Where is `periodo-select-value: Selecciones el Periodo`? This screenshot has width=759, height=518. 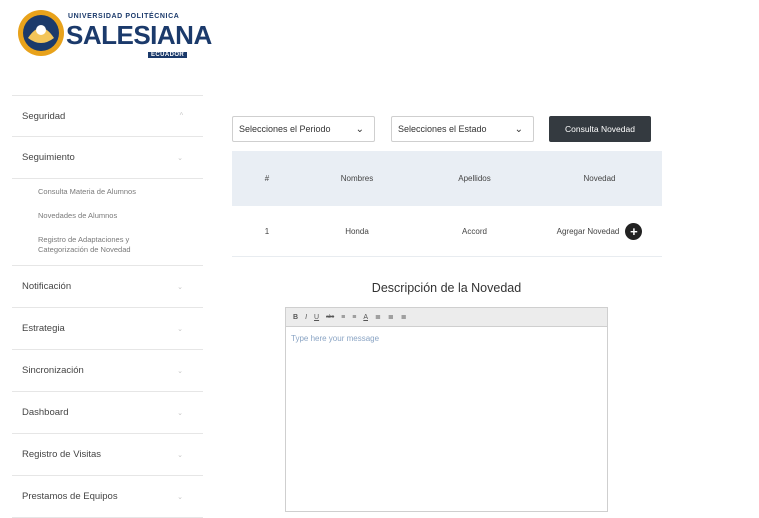 periodo-select-value: Selecciones el Periodo is located at coordinates (285, 129).